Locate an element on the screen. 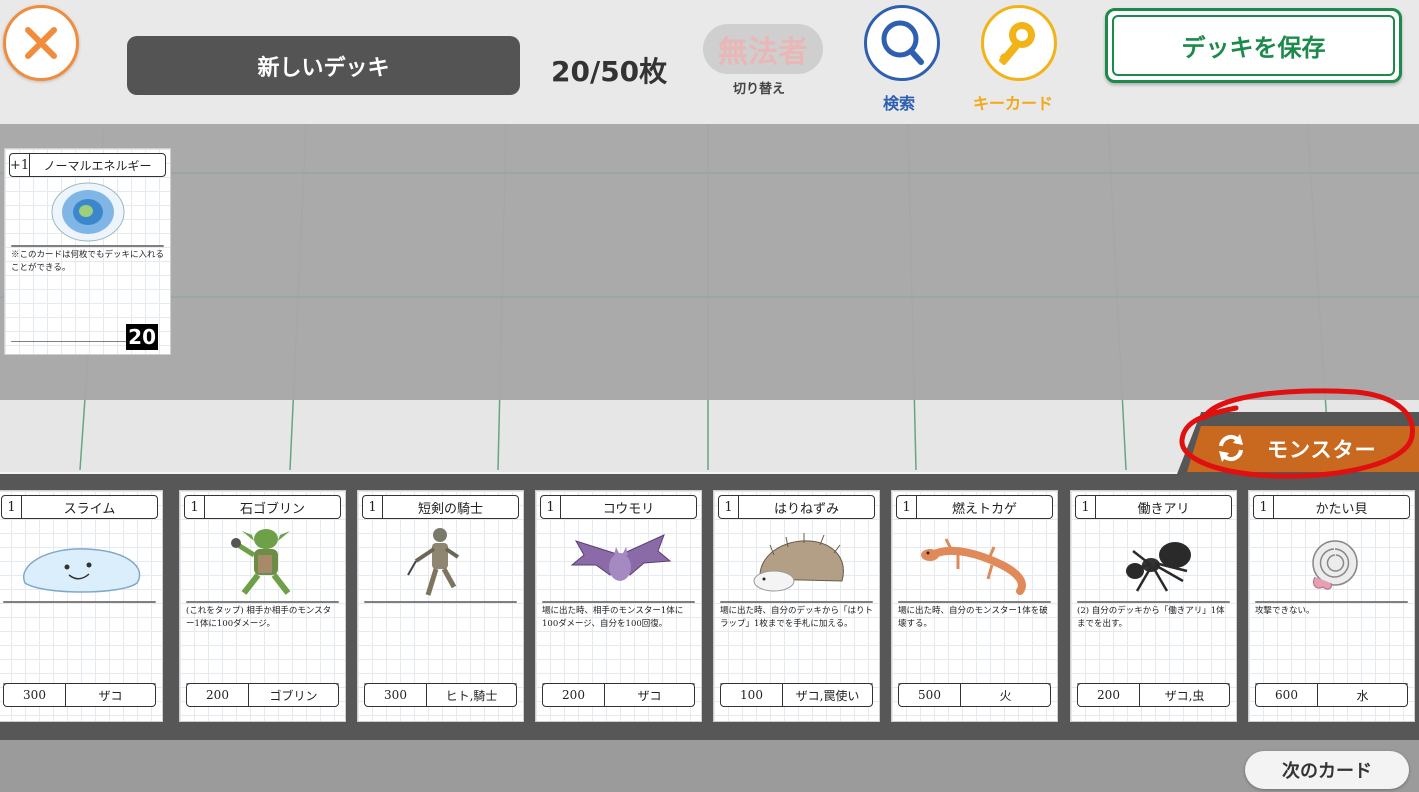 The height and width of the screenshot is (792, 1419). save-deck-label: デッキを保存 is located at coordinates (1253, 45).